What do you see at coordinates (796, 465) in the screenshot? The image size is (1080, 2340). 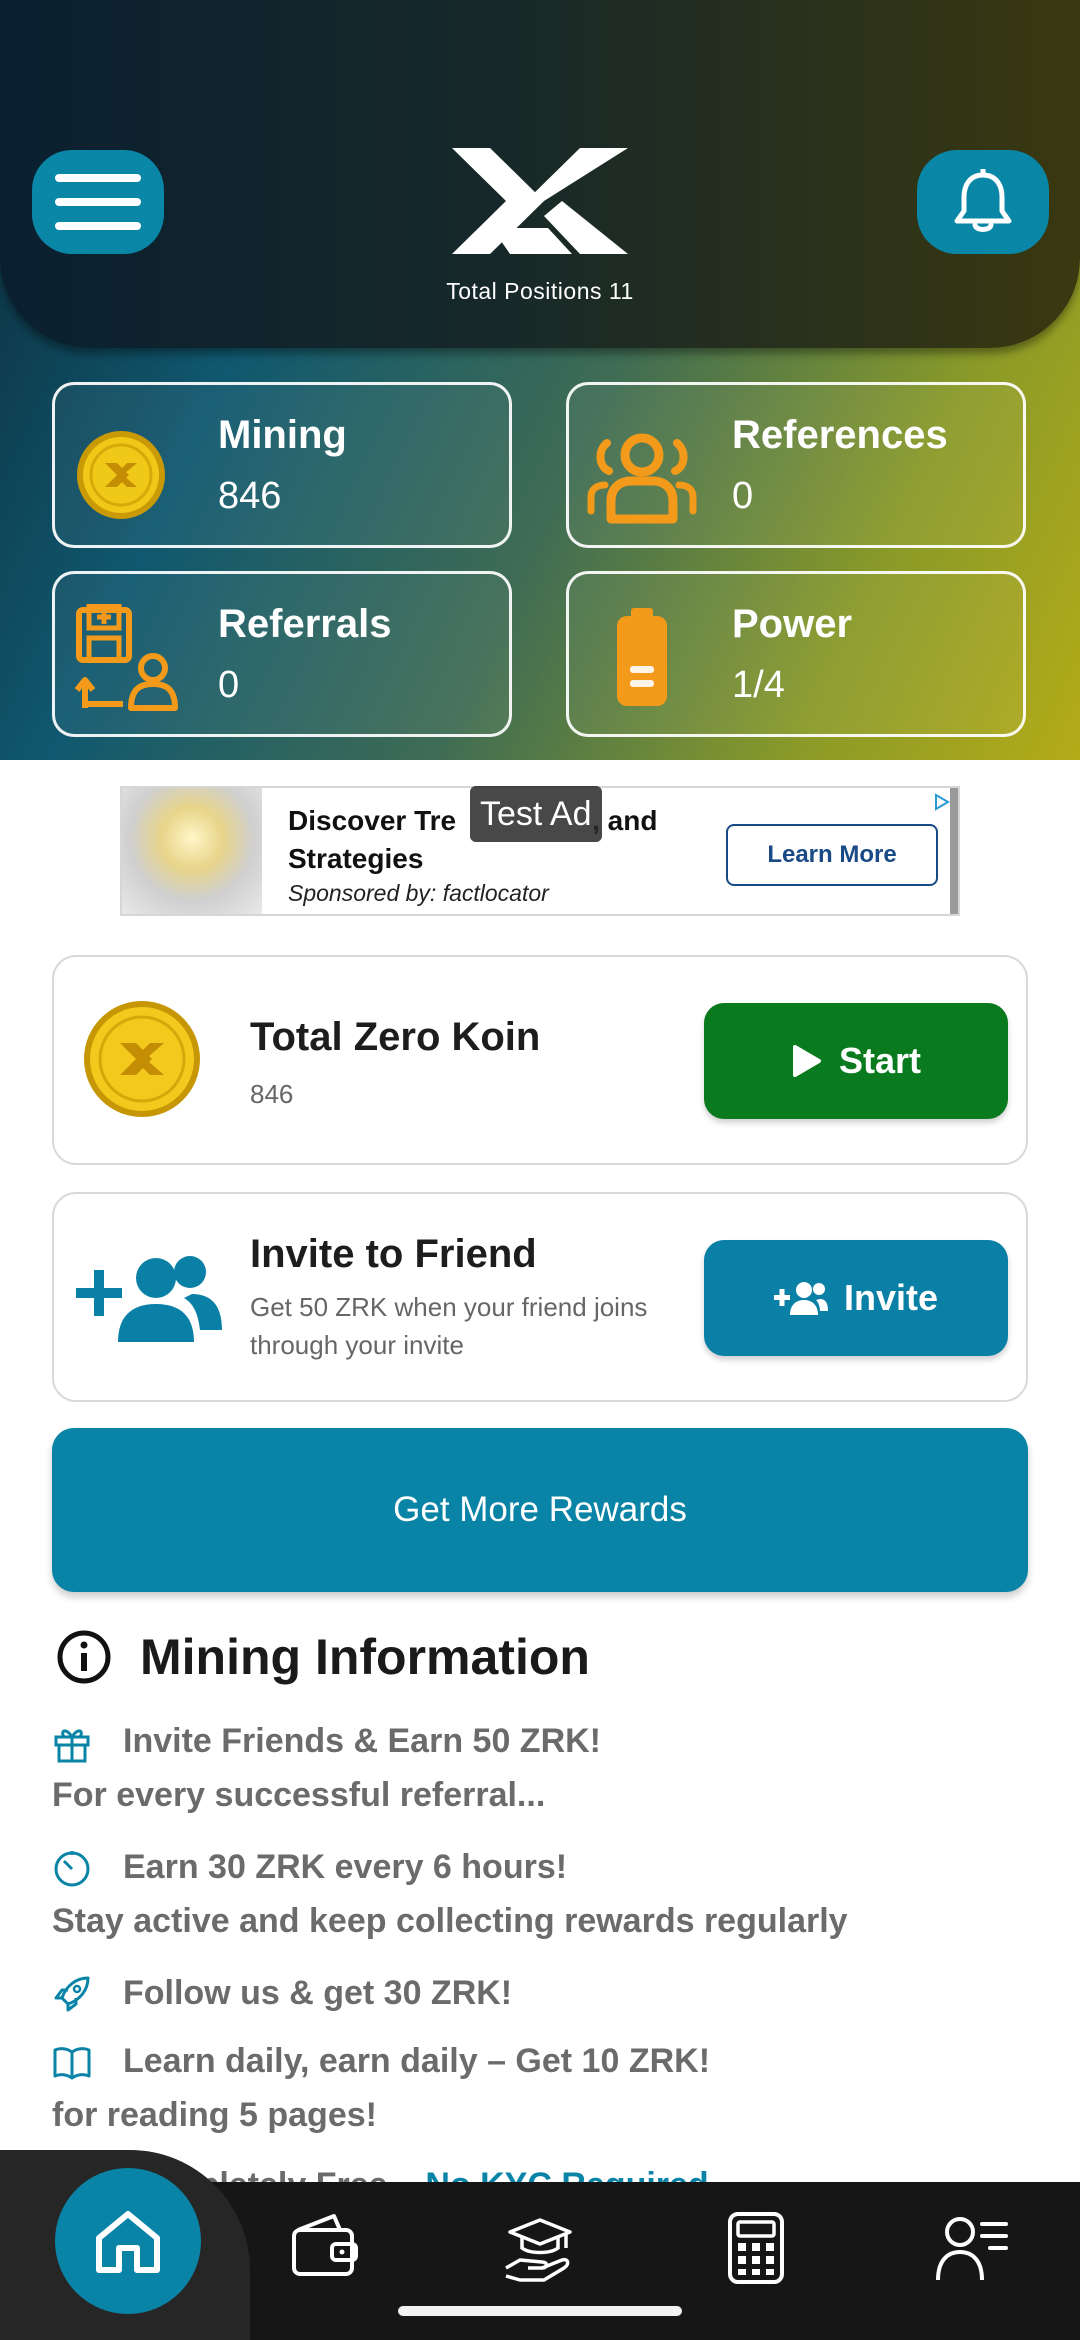 I see `stat-card-references: References 0` at bounding box center [796, 465].